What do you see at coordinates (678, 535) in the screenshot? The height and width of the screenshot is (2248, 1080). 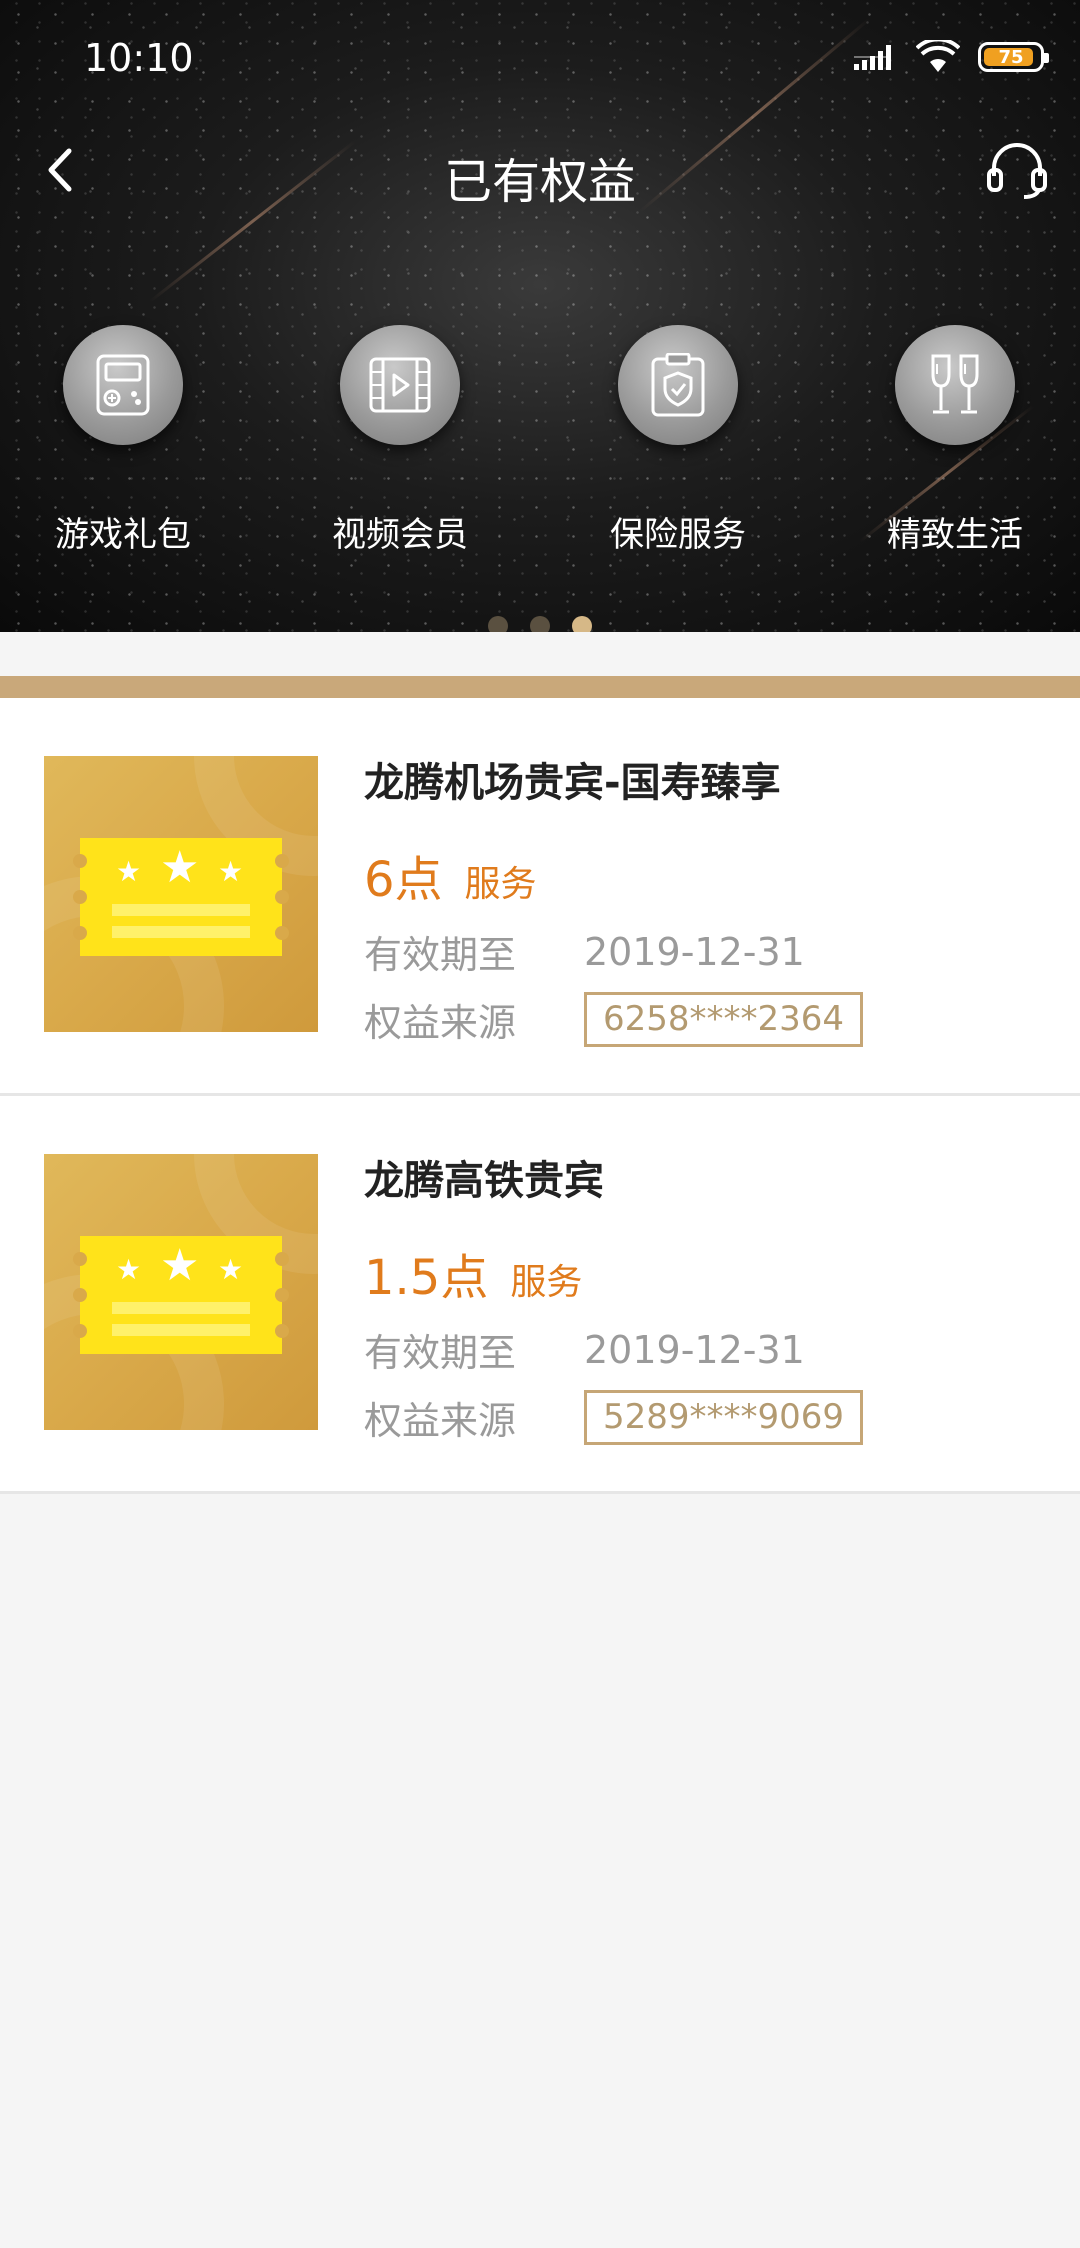 I see `category-label: 保险服务` at bounding box center [678, 535].